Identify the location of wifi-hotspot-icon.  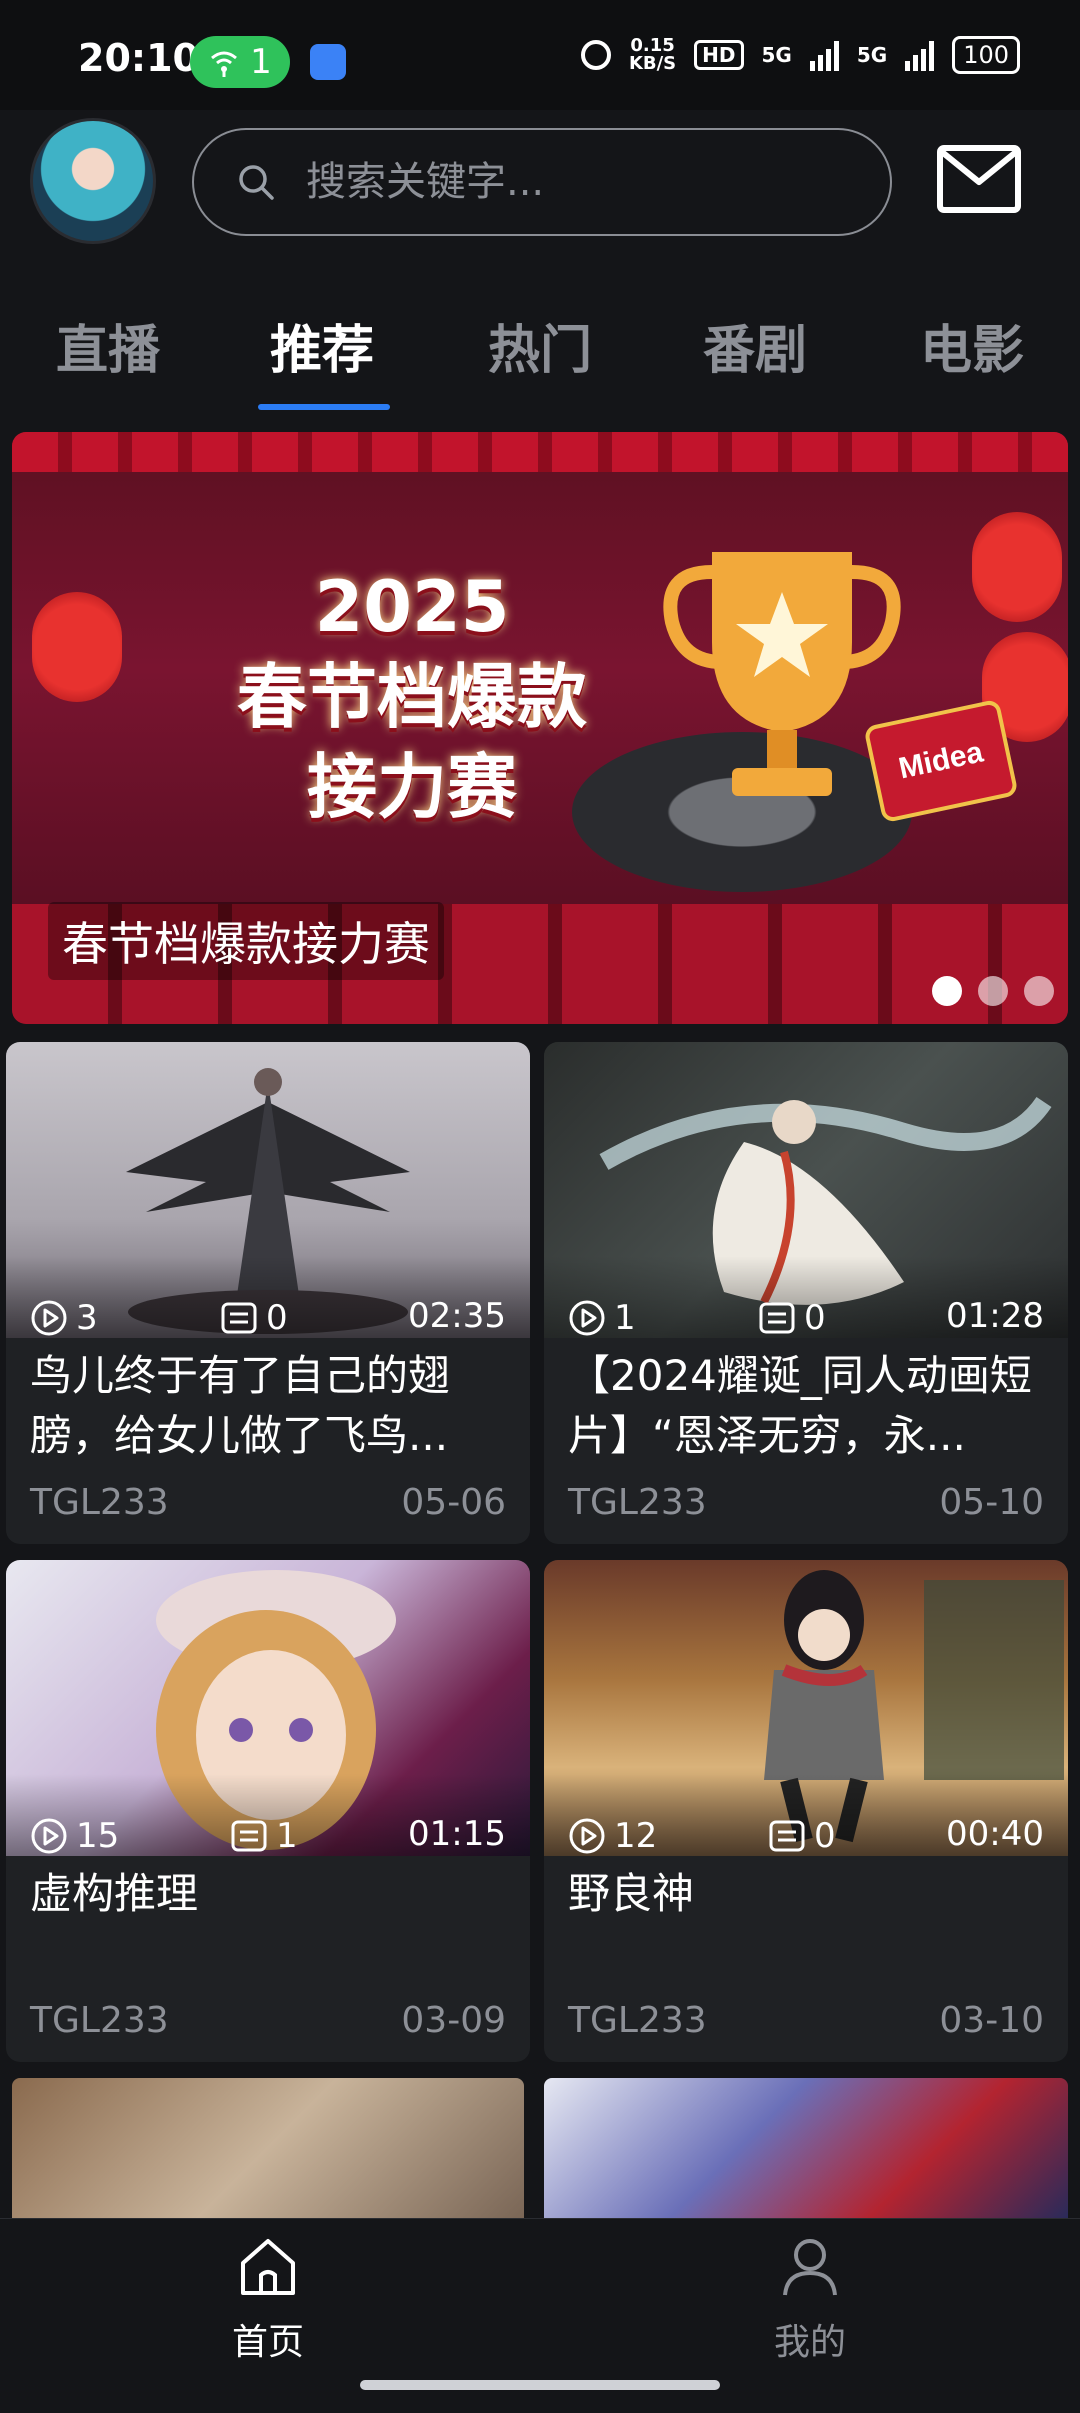
(224, 64).